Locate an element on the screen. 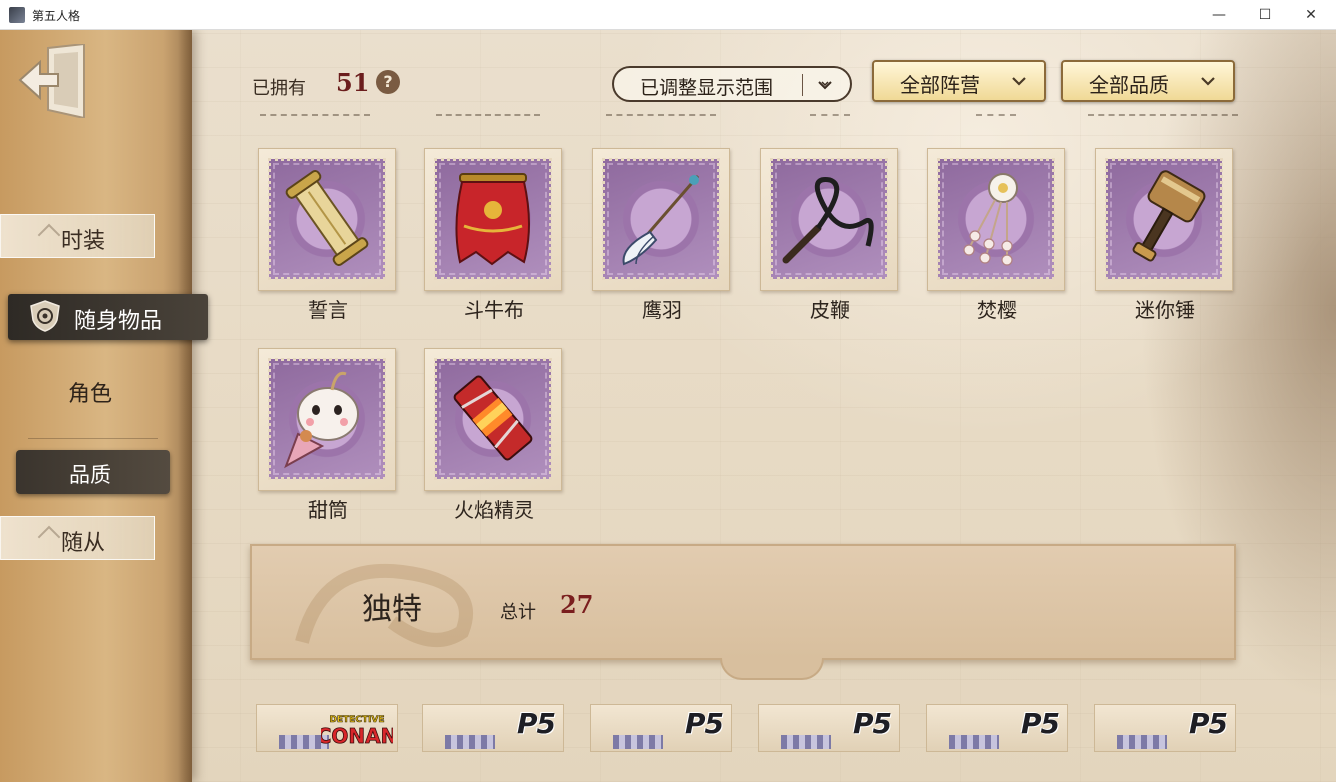 This screenshot has width=1336, height=782. section-title: 独特 is located at coordinates (392, 609).